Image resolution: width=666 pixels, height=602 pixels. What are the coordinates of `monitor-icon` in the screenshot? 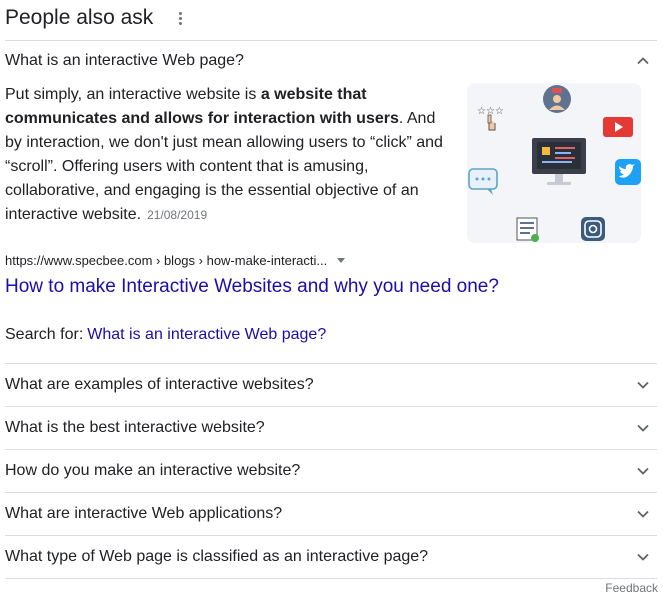 It's located at (559, 161).